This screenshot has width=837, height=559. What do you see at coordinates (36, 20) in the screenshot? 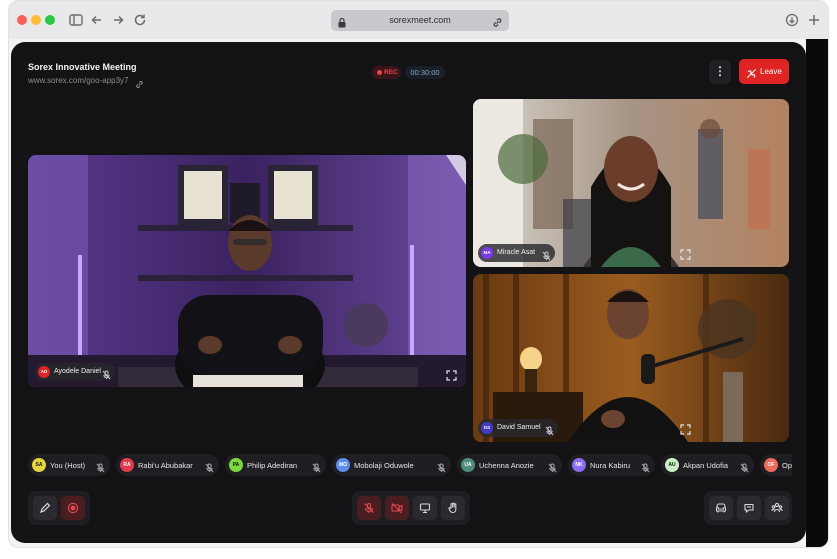
I see `minimize-window-dot` at bounding box center [36, 20].